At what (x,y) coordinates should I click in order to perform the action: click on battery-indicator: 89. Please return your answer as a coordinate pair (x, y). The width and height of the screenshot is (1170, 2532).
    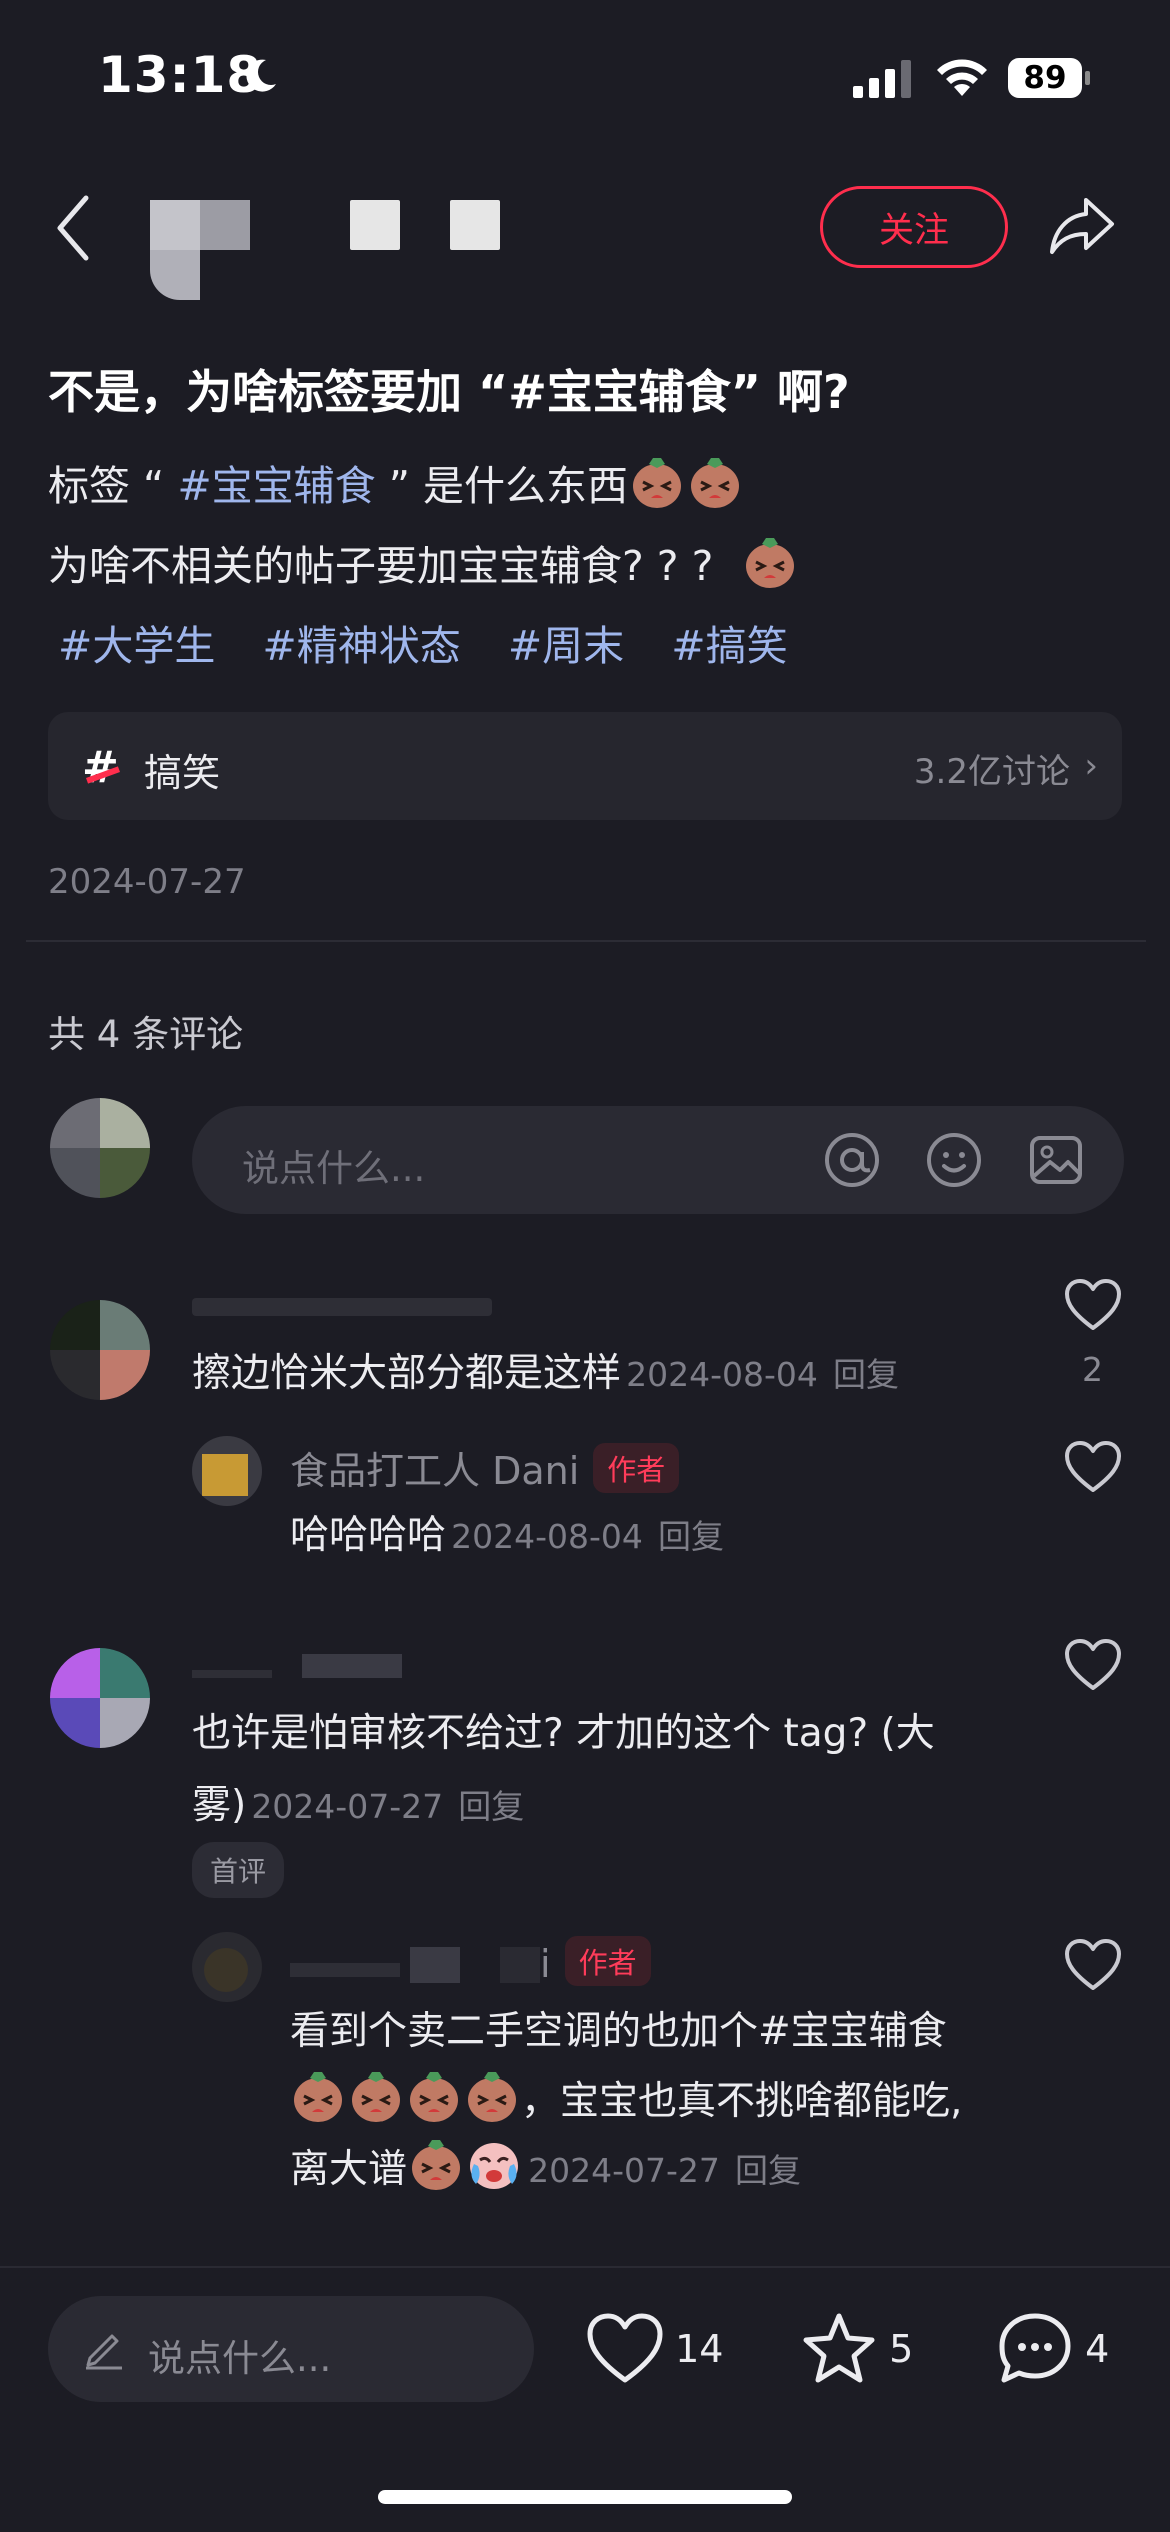
    Looking at the image, I should click on (1049, 78).